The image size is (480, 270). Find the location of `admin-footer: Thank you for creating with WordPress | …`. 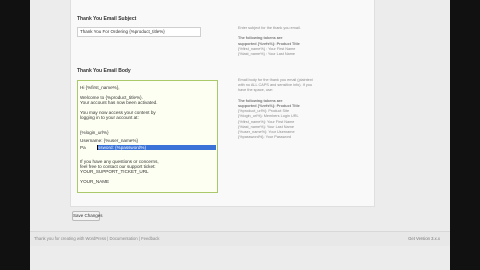

admin-footer: Thank you for creating with WordPress | … is located at coordinates (240, 238).